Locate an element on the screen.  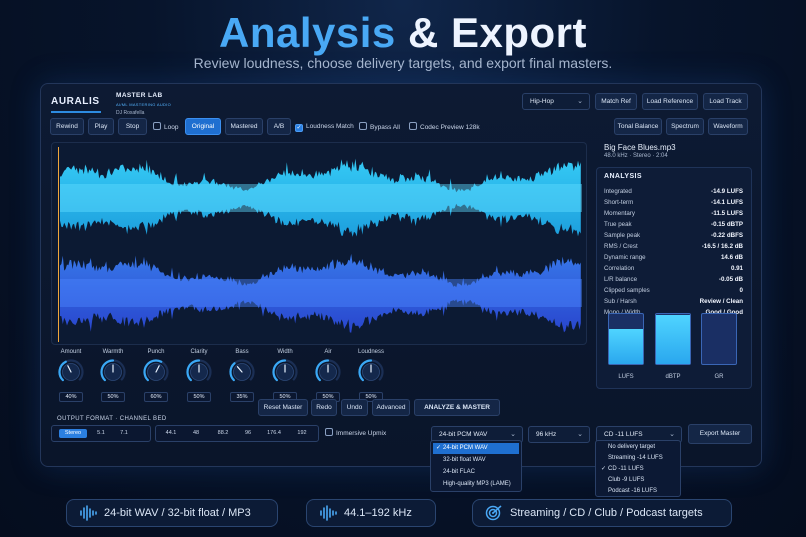
target-option: Streaming -14 LUFS is located at coordinates (638, 458).